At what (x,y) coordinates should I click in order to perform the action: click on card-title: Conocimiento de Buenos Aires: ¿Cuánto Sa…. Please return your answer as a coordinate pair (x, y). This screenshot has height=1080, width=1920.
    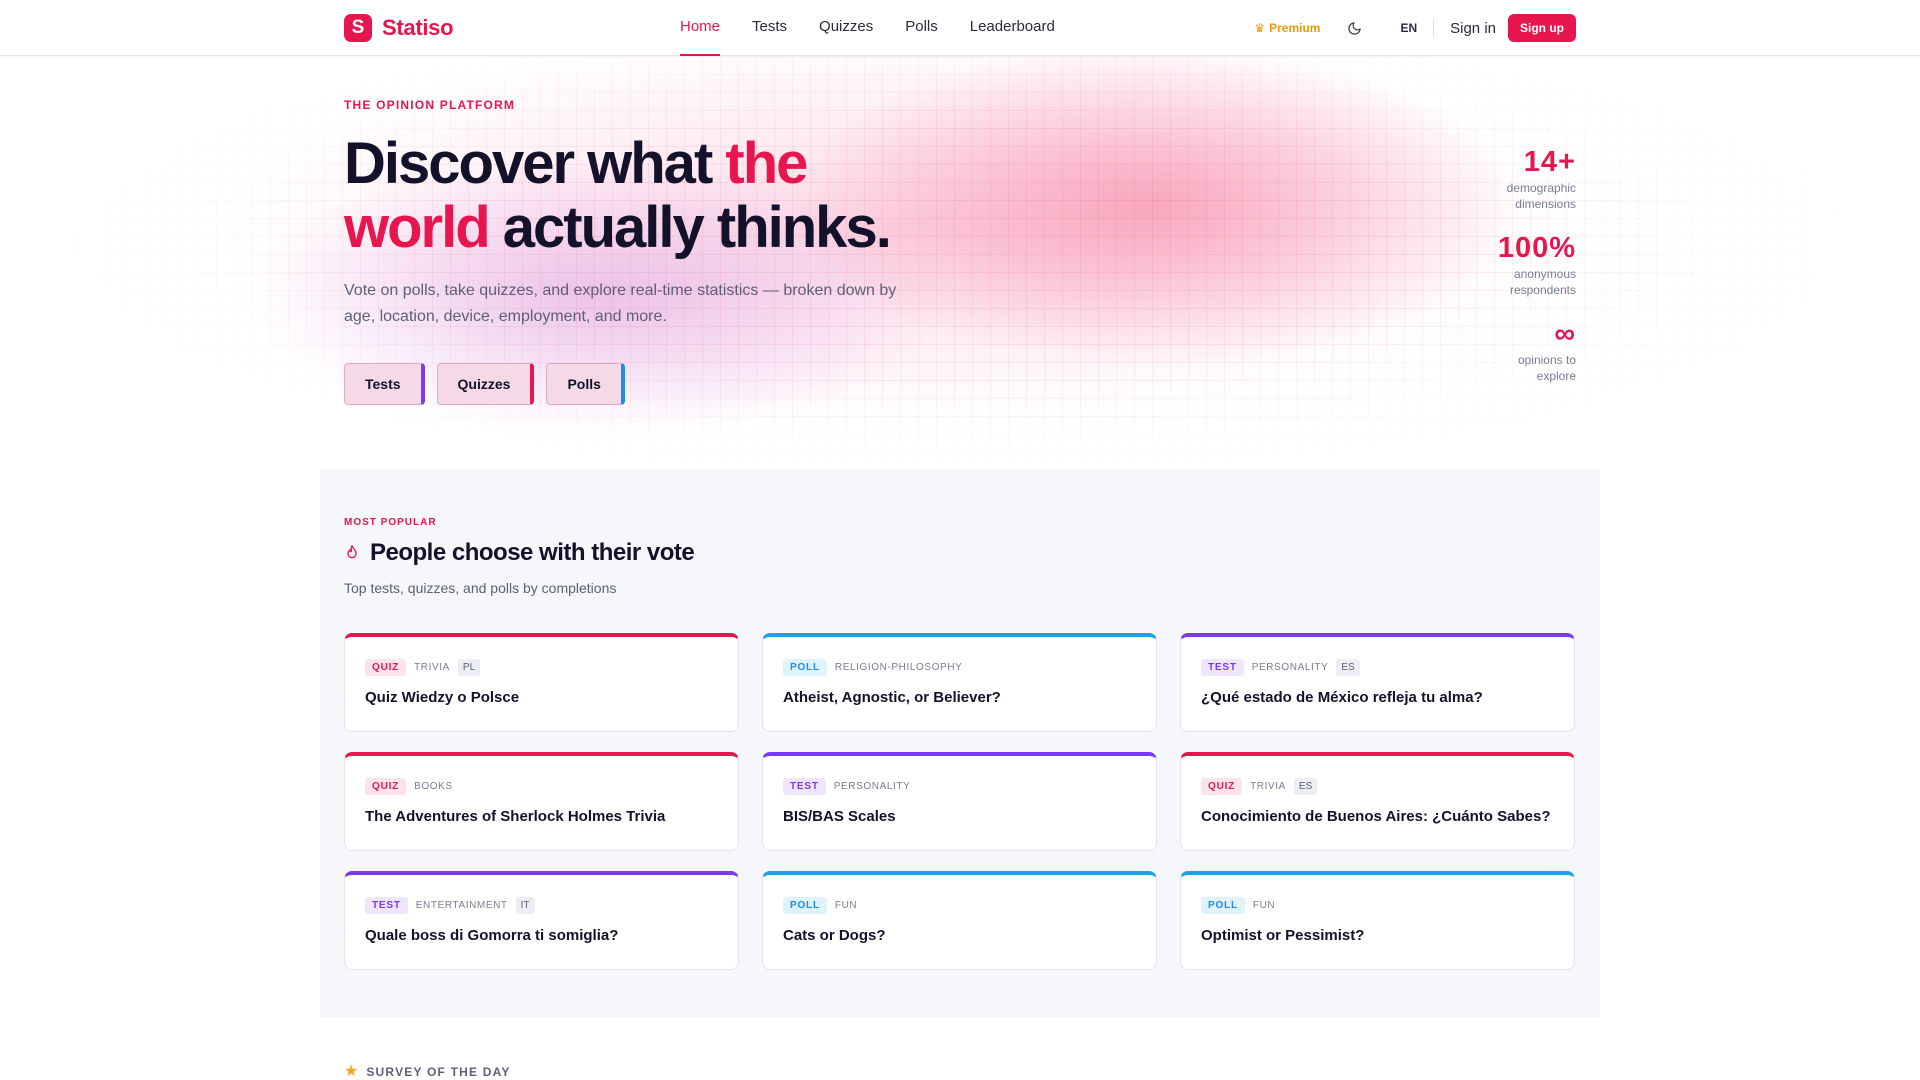
    Looking at the image, I should click on (1376, 816).